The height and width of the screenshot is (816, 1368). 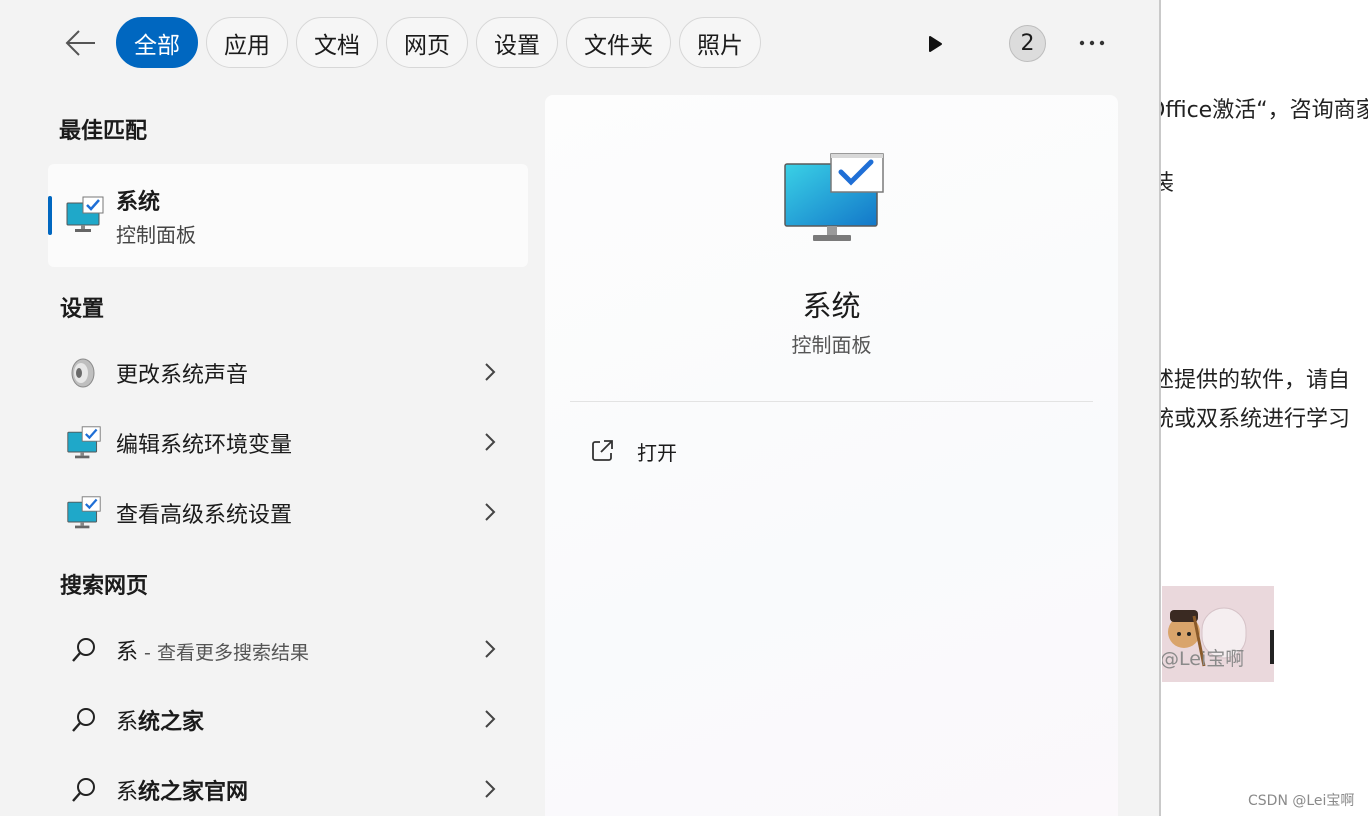 I want to click on back-arrow-icon, so click(x=80, y=43).